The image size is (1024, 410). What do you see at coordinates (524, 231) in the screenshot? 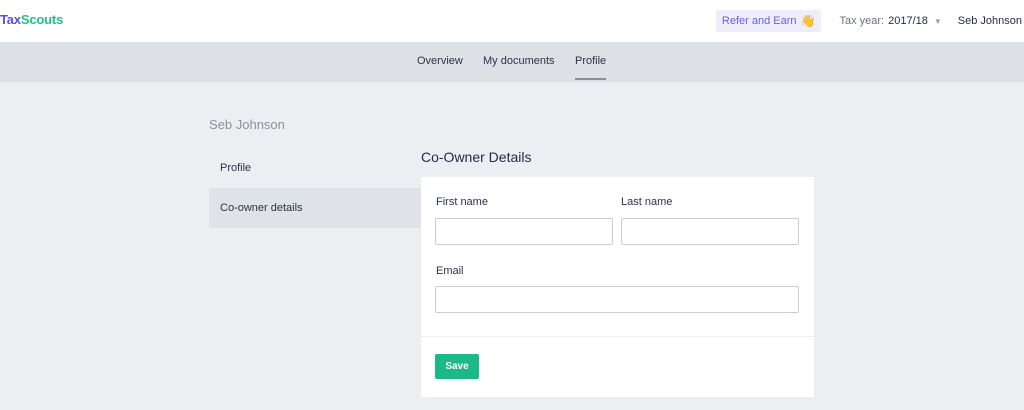
I see `first-name-input` at bounding box center [524, 231].